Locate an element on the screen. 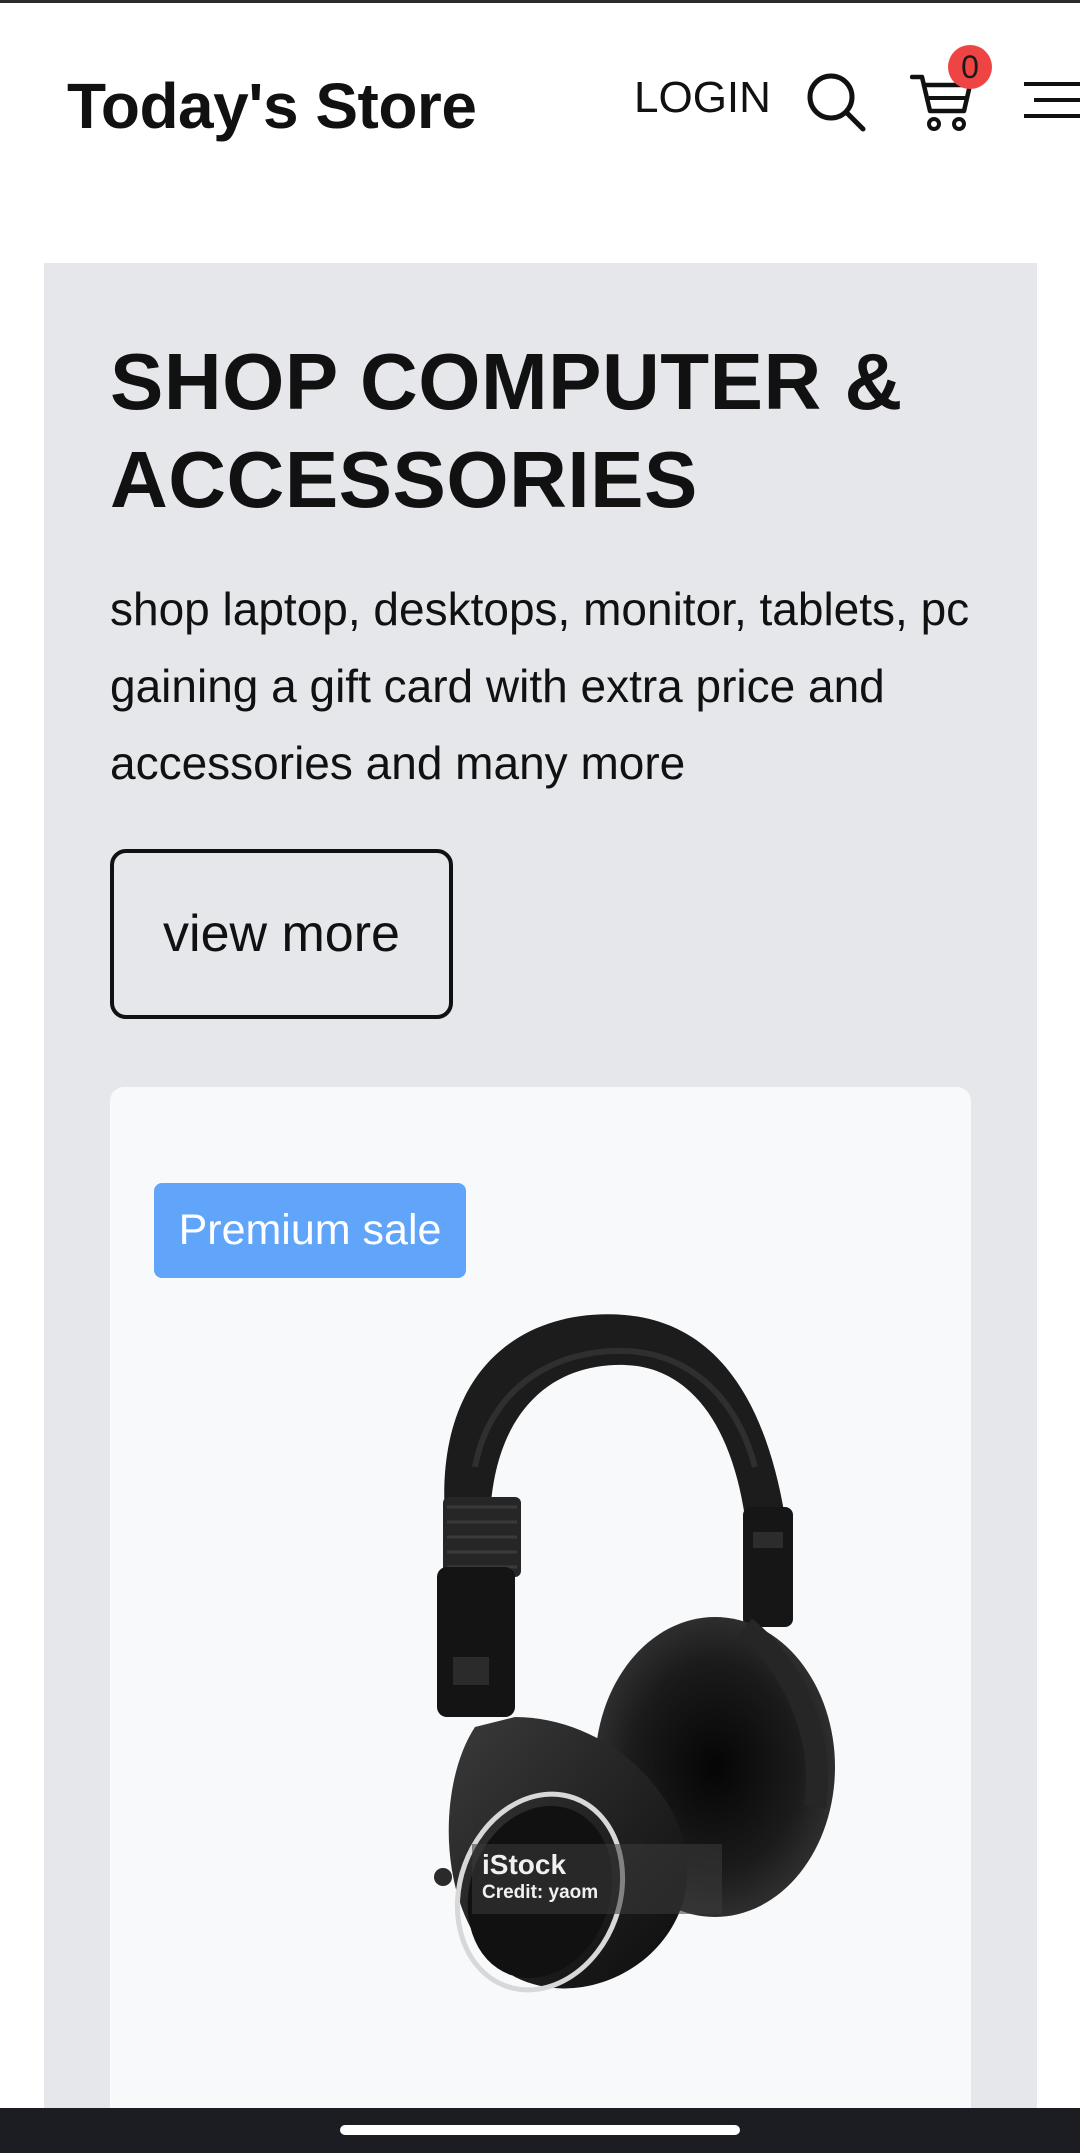 The image size is (1080, 2153). watermark-credit: Credit: yaom is located at coordinates (540, 1892).